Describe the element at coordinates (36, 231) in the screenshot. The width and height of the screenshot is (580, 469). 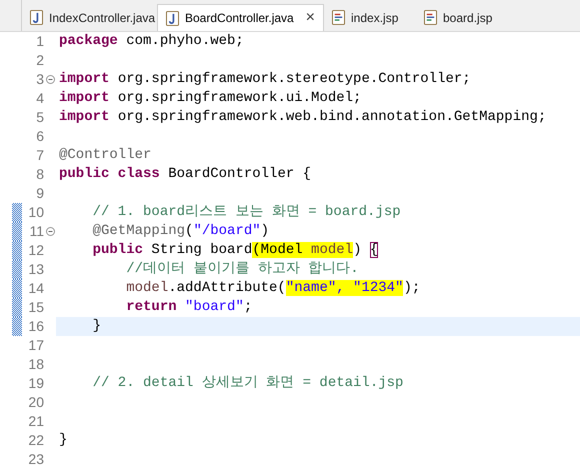
I see `line-number: 11` at that location.